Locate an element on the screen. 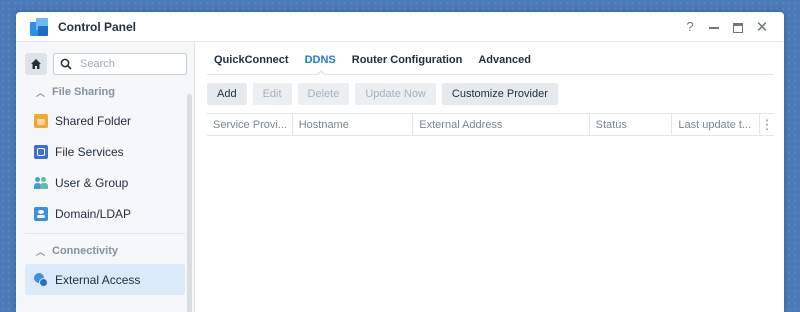 The image size is (800, 312). customize-provider-button: Customize Provider is located at coordinates (499, 94).